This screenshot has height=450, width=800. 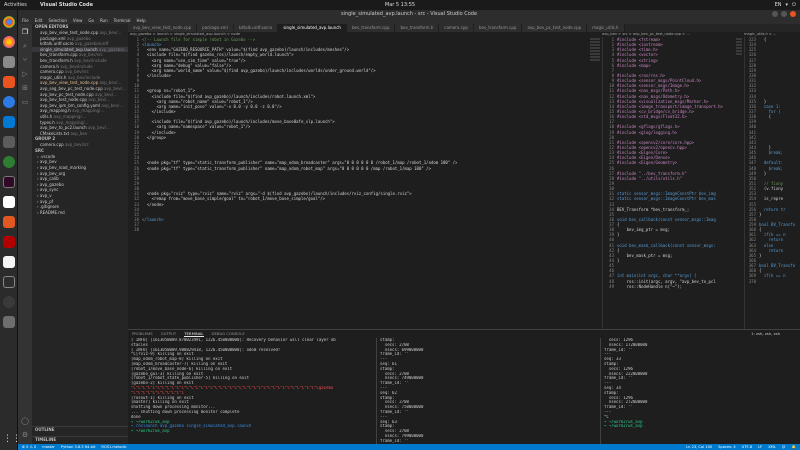 What do you see at coordinates (606, 28) in the screenshot?
I see `editor-tab: magic_utils.h` at bounding box center [606, 28].